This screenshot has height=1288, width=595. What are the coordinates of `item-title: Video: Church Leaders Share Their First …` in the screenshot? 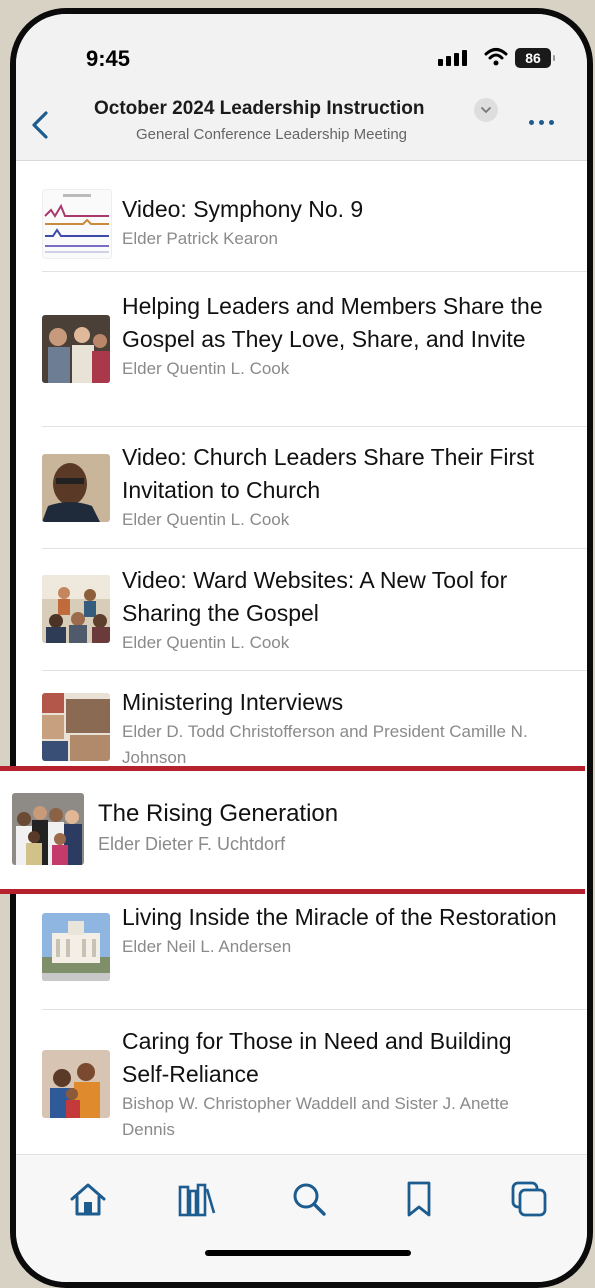 It's located at (328, 473).